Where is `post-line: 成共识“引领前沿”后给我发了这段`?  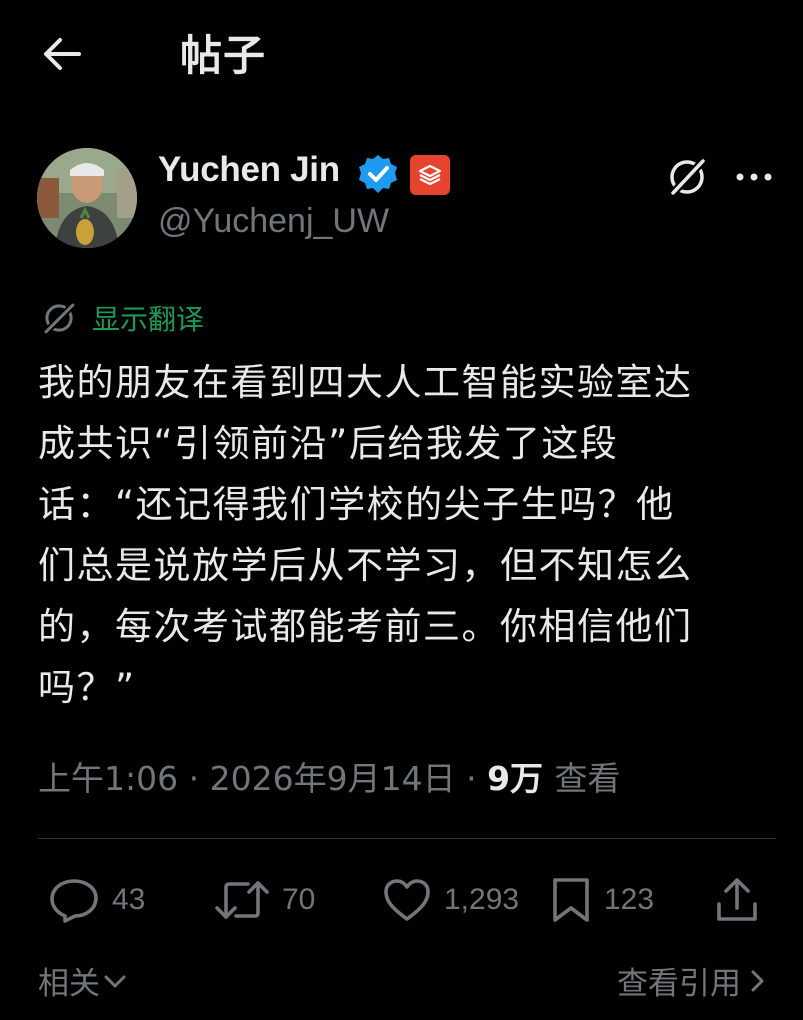
post-line: 成共识“引领前沿”后给我发了这段 is located at coordinates (328, 443).